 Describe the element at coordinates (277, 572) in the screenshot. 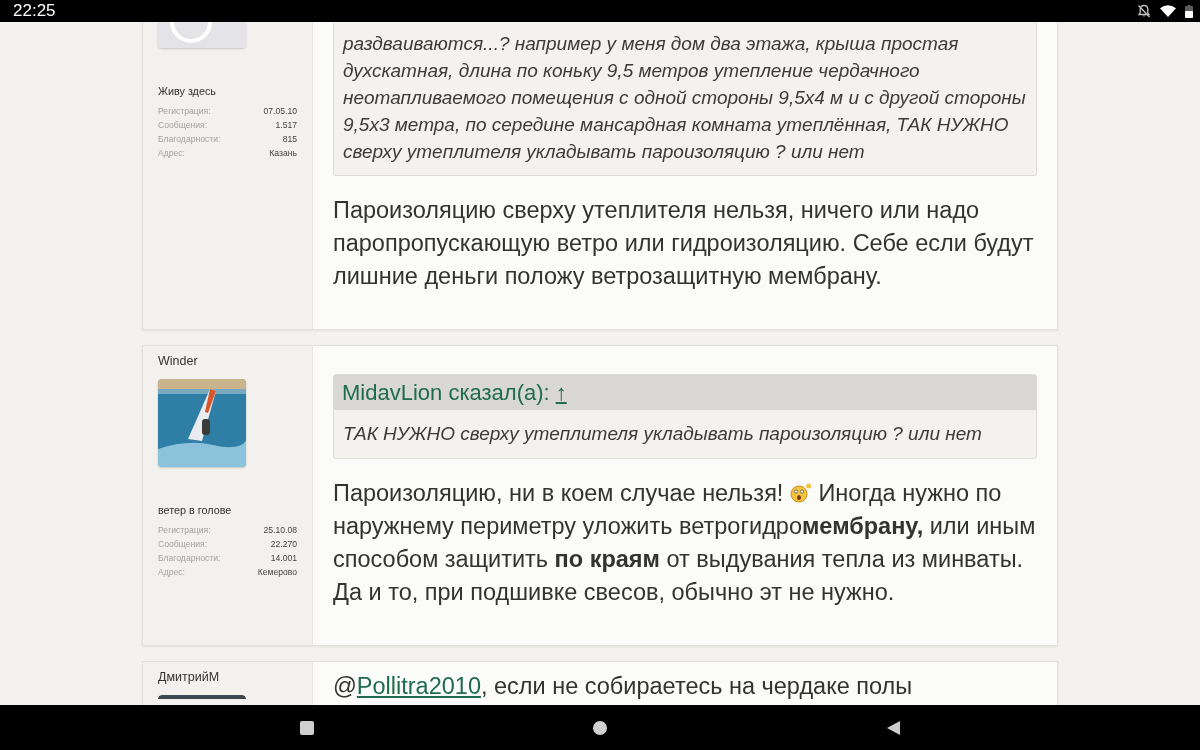

I see `stat-value: Кемерово` at that location.